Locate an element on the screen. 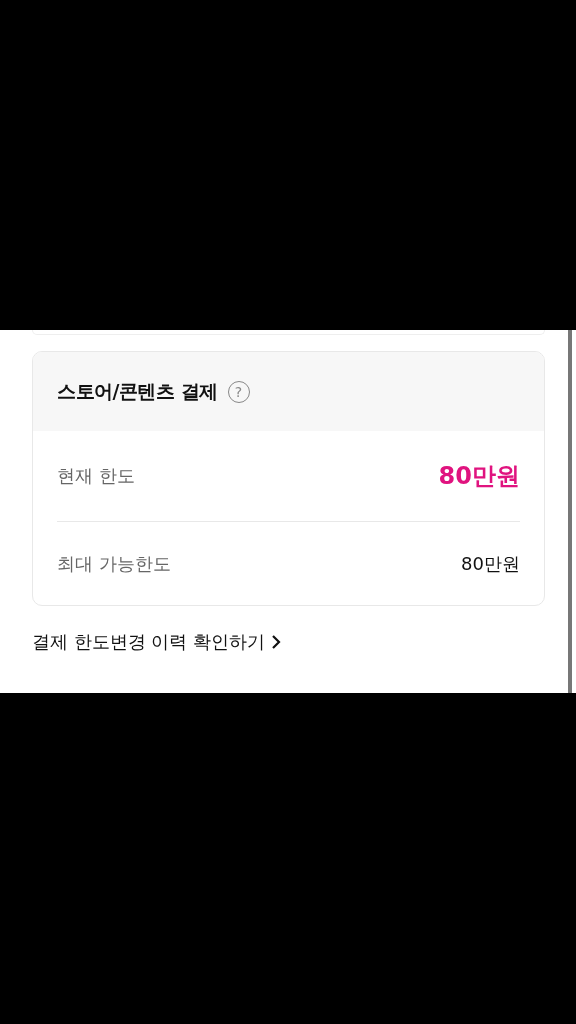 Image resolution: width=576 pixels, height=1024 pixels. limit-label: 최대 가능한도 is located at coordinates (114, 563).